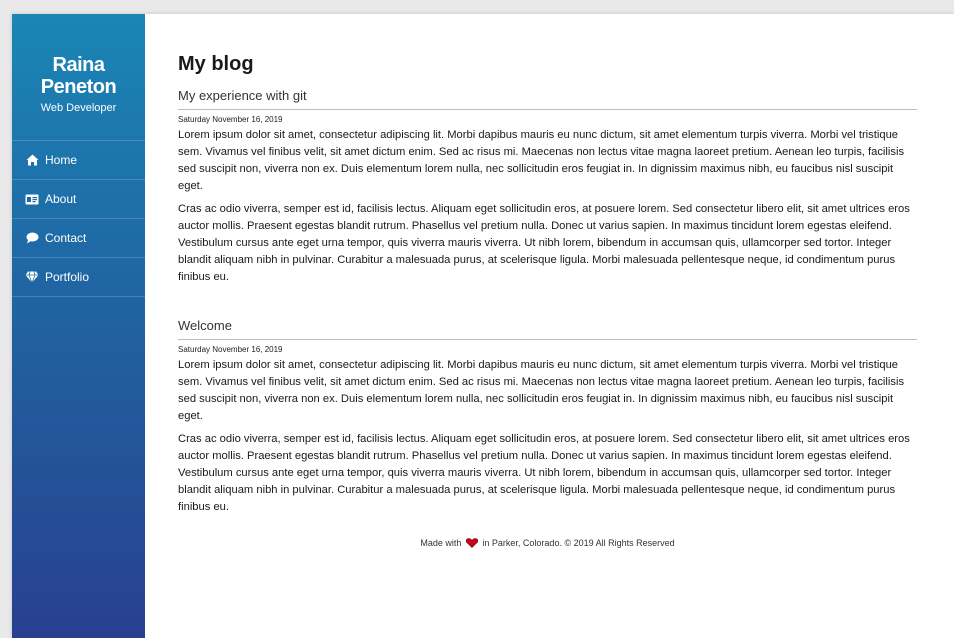 The height and width of the screenshot is (638, 954). I want to click on brand-role: Web Developer, so click(78, 108).